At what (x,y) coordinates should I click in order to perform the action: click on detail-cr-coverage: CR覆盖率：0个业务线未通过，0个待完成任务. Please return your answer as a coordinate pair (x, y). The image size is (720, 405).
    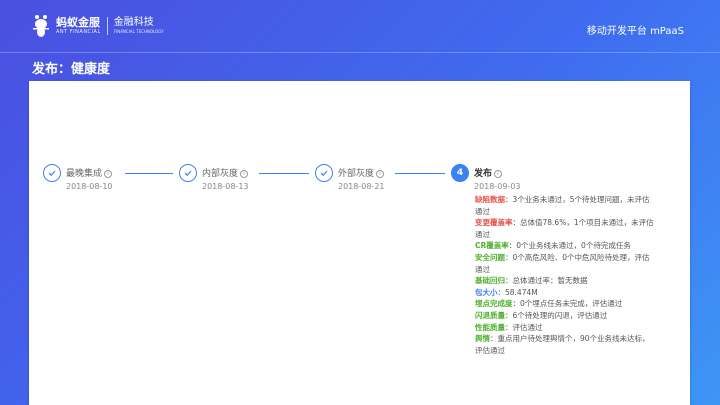
    Looking at the image, I should click on (553, 246).